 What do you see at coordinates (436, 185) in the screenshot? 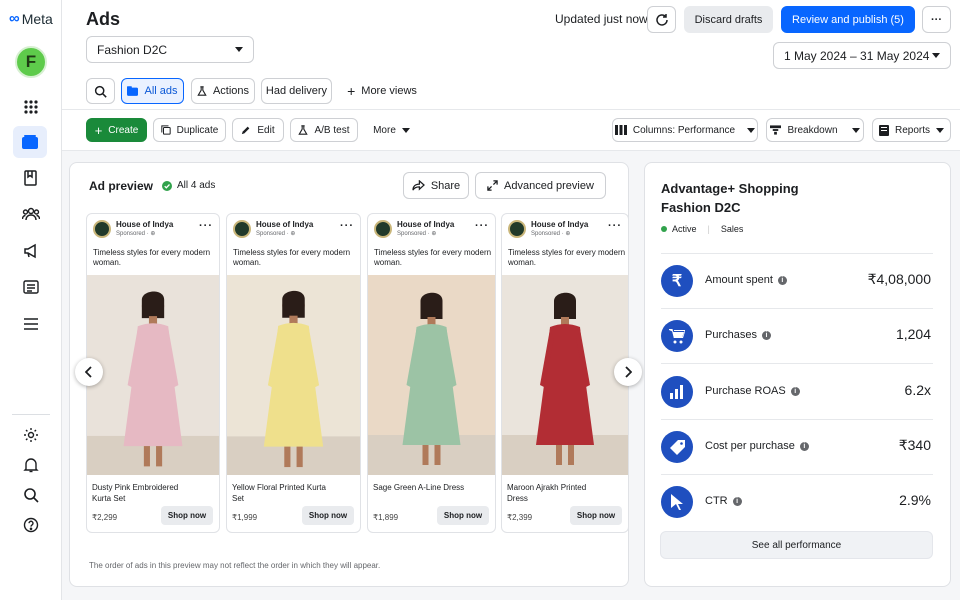
I see `share-button: Share` at bounding box center [436, 185].